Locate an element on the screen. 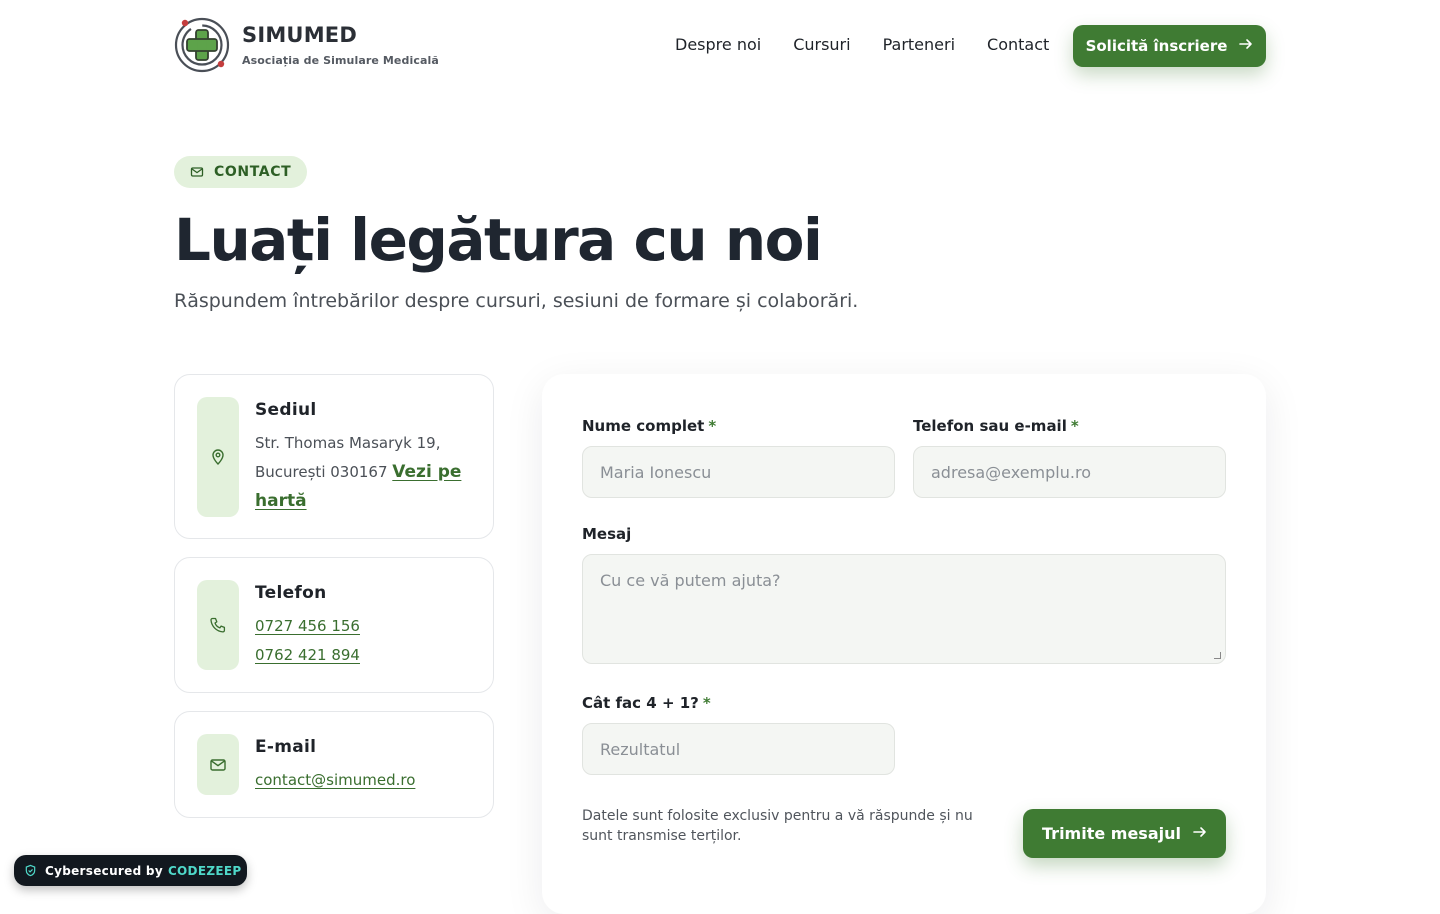 This screenshot has height=914, width=1440. captcha-label-text: Cât fac 4 + 1? is located at coordinates (640, 703).